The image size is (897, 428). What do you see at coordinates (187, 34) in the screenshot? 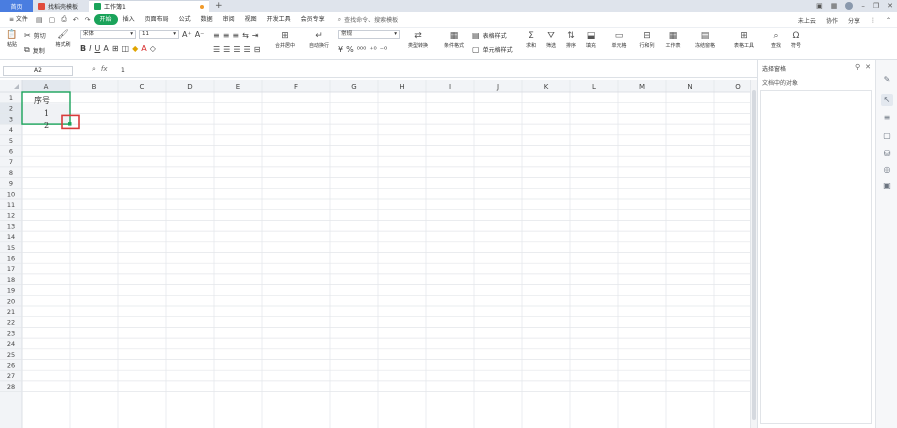
I see `font-grow-icon: A⁺` at bounding box center [187, 34].